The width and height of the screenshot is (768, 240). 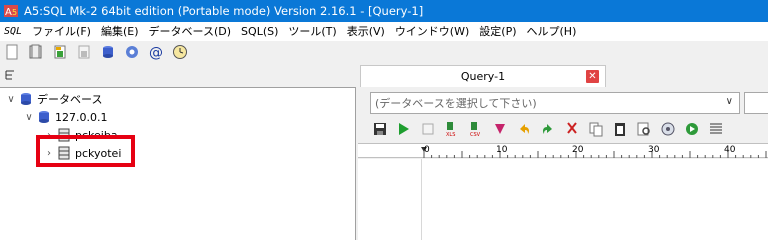 What do you see at coordinates (61, 31) in the screenshot?
I see `menu-file: ファイル(F)` at bounding box center [61, 31].